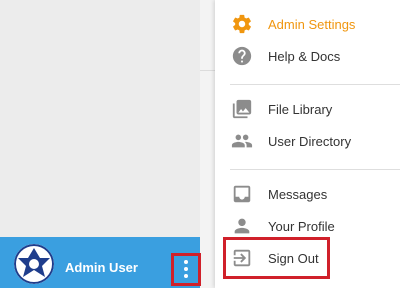  What do you see at coordinates (312, 24) in the screenshot?
I see `menu-item-label: Admin Settings` at bounding box center [312, 24].